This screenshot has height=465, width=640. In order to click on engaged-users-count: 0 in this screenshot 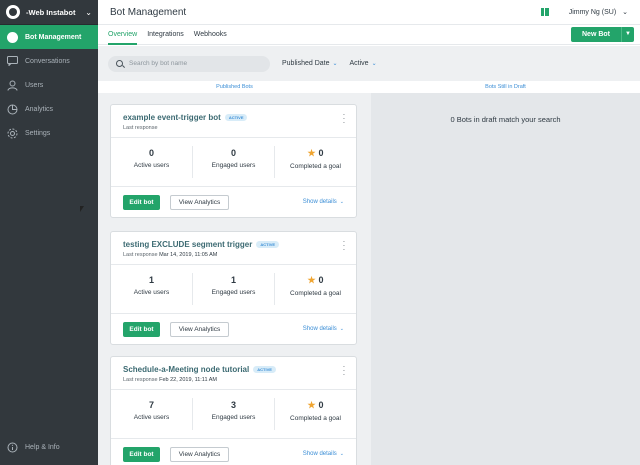, I will do `click(233, 153)`.